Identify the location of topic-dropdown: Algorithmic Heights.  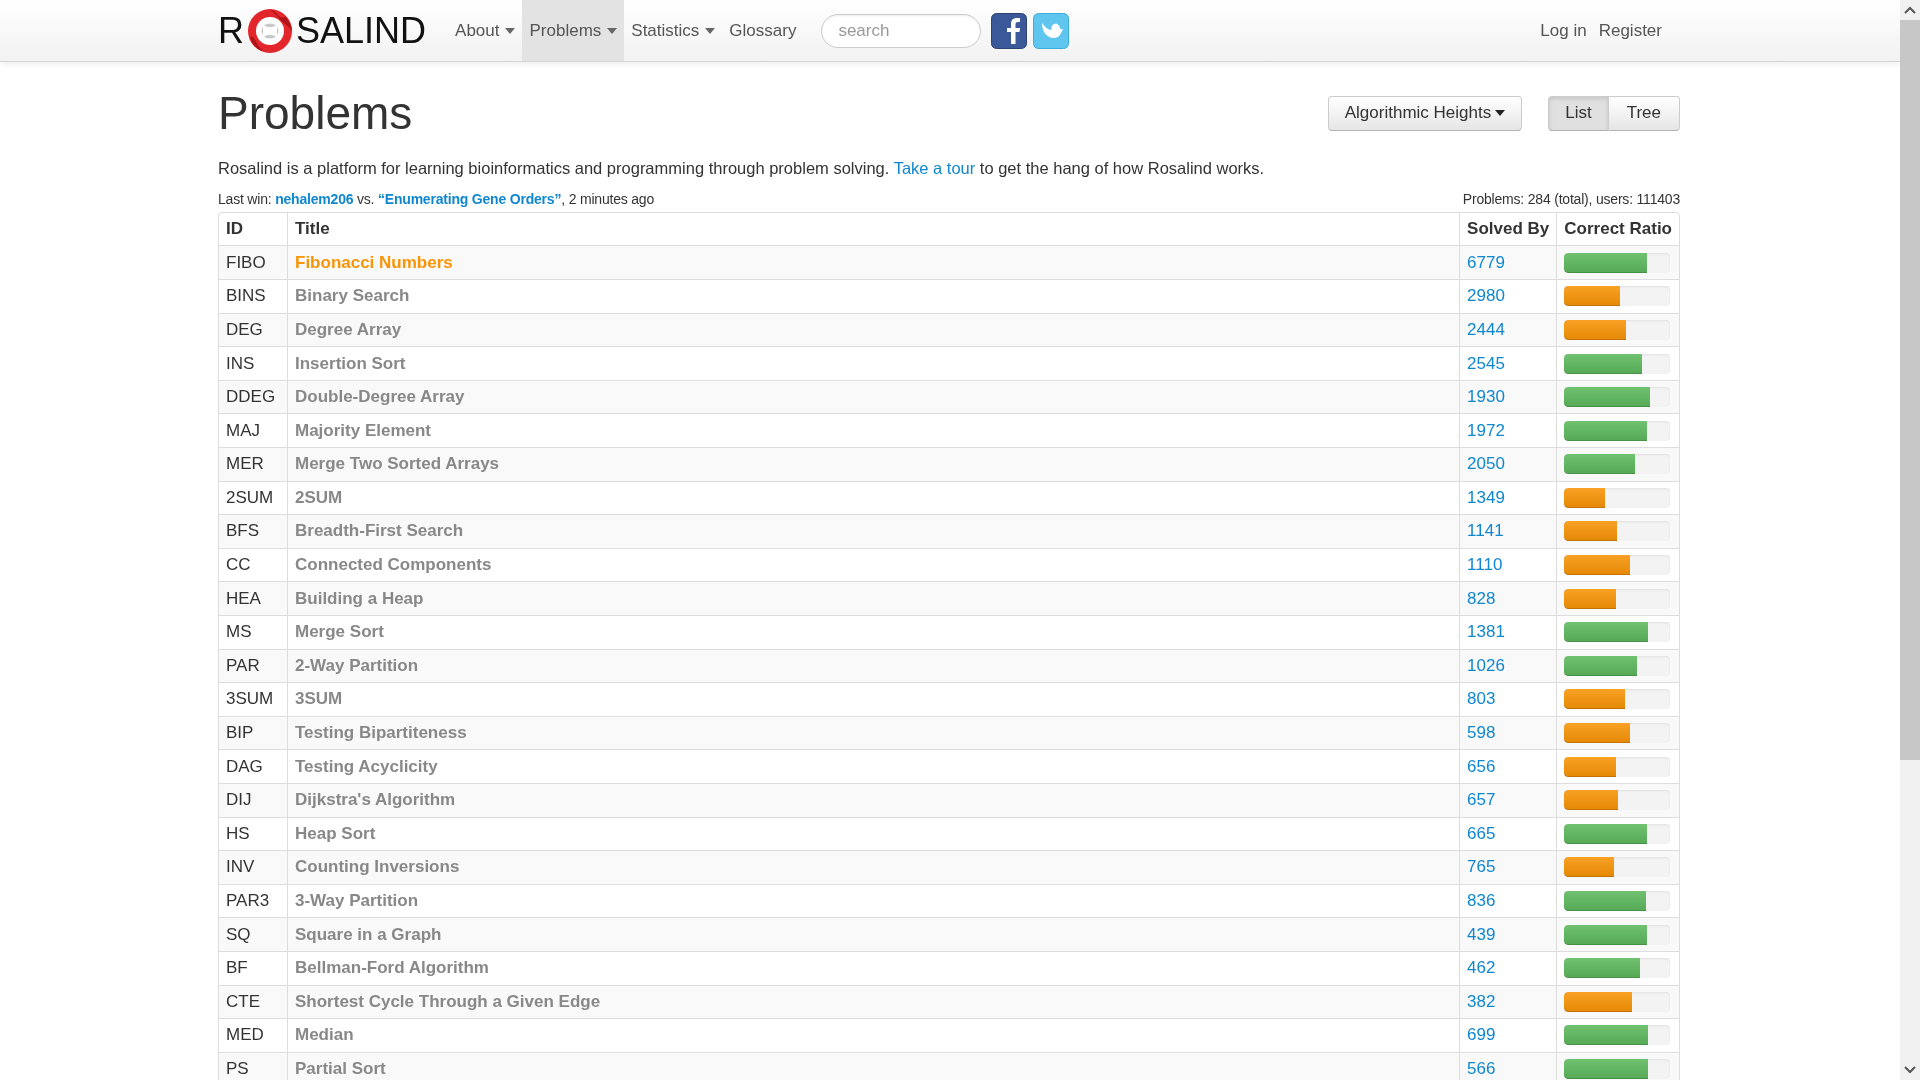
(1425, 113).